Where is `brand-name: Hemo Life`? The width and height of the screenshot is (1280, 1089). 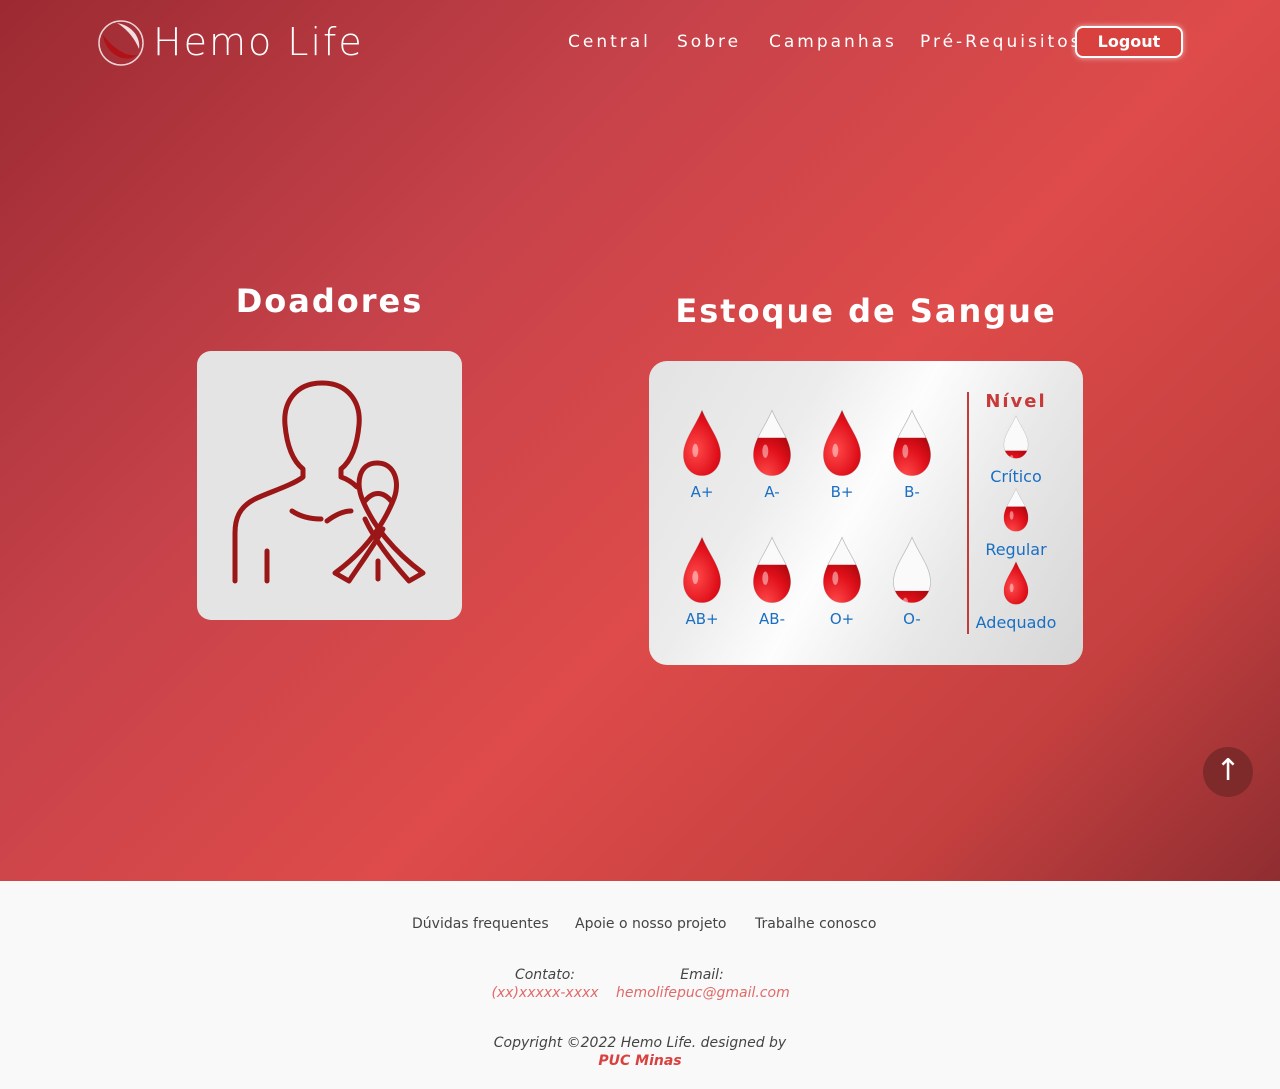
brand-name: Hemo Life is located at coordinates (258, 42).